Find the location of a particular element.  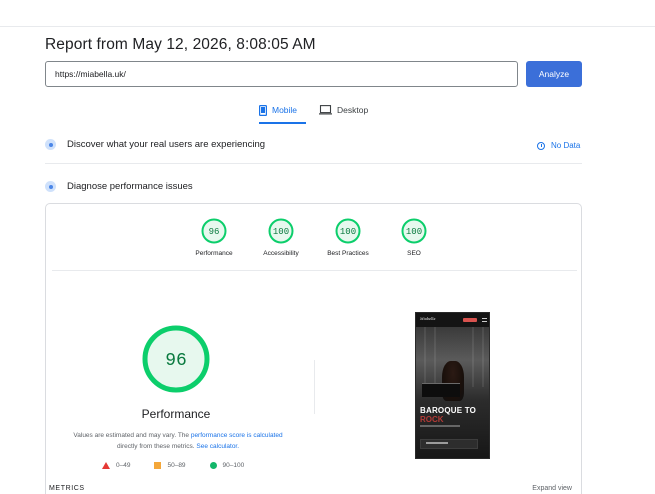

gauge-seo: 100 SEO is located at coordinates (414, 237).